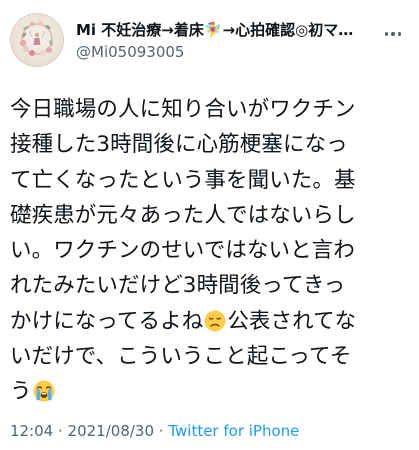 The width and height of the screenshot is (419, 450). What do you see at coordinates (181, 357) in the screenshot?
I see `tweet-line: いだけで、こういうこと起こってそ` at bounding box center [181, 357].